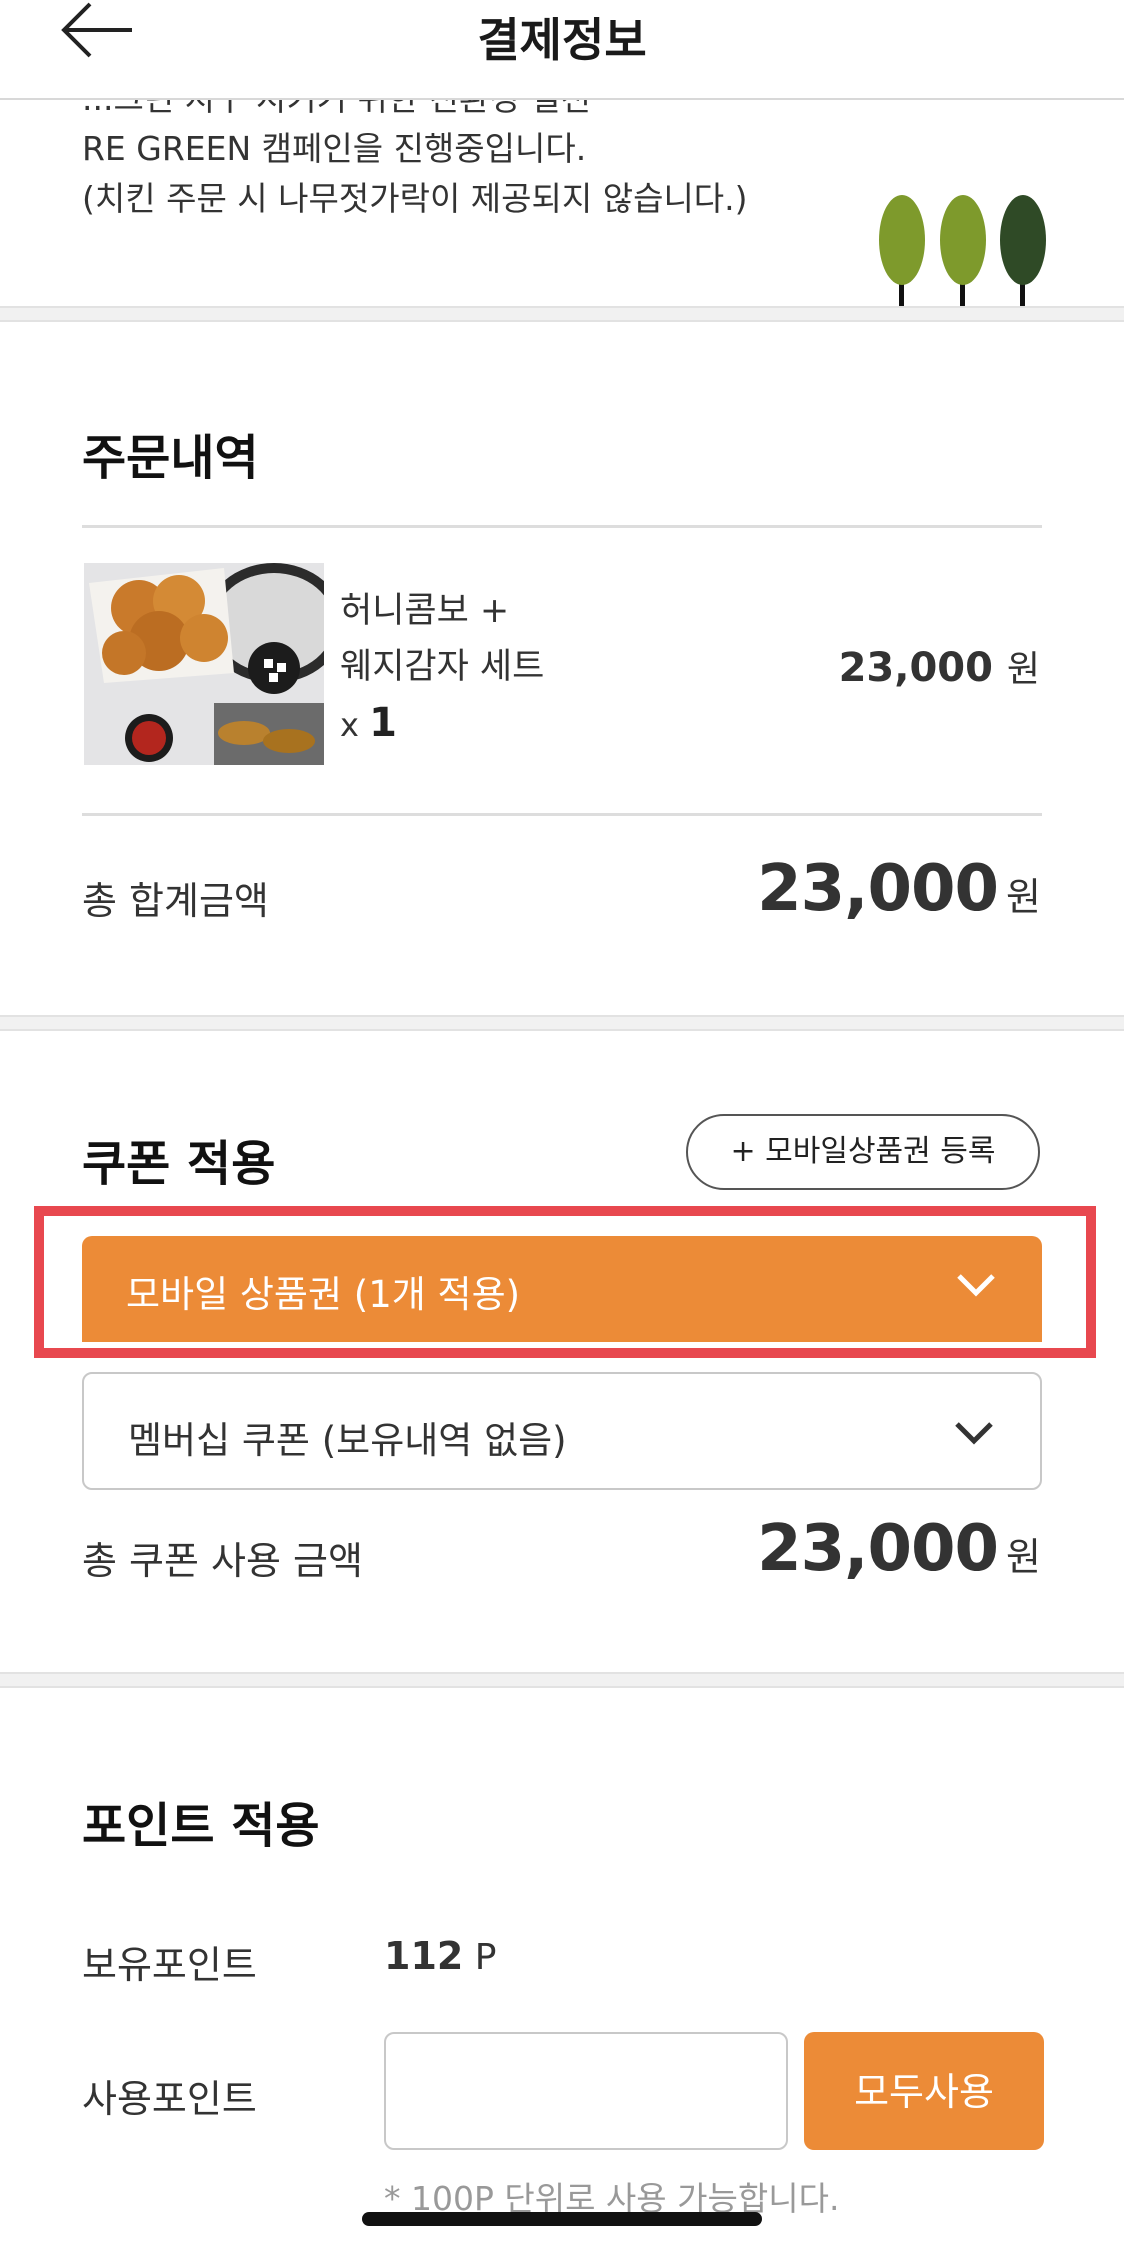  What do you see at coordinates (347, 1440) in the screenshot?
I see `membership-coupon-dropdown-label: 멤버십 쿠폰 (보유내역 없음)` at bounding box center [347, 1440].